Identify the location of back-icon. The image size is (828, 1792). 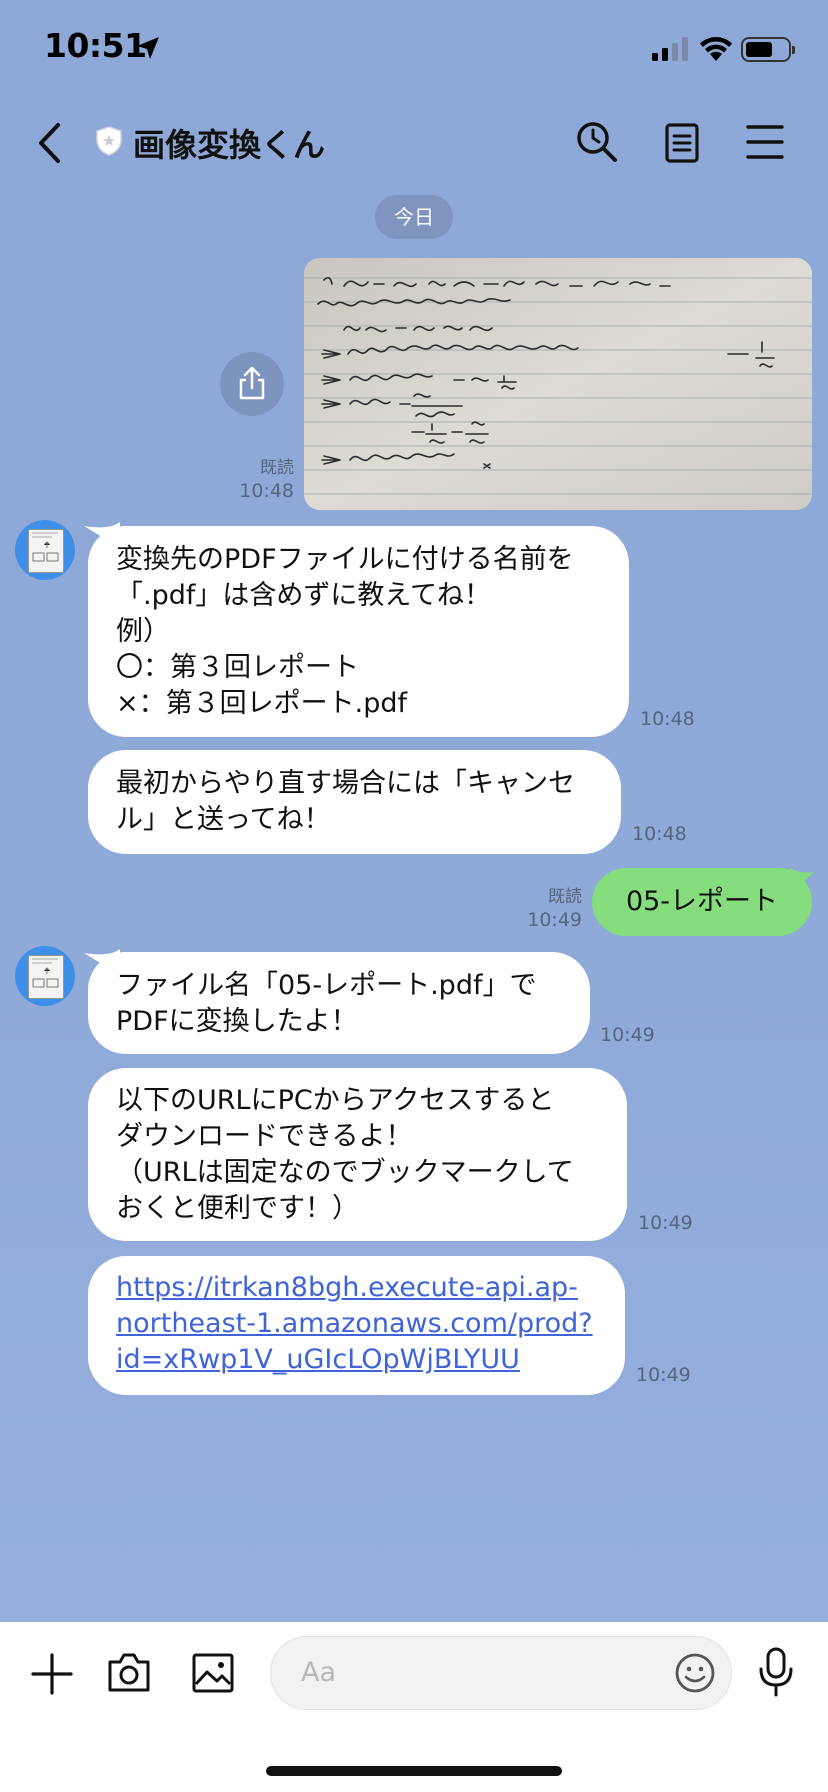
(50, 143).